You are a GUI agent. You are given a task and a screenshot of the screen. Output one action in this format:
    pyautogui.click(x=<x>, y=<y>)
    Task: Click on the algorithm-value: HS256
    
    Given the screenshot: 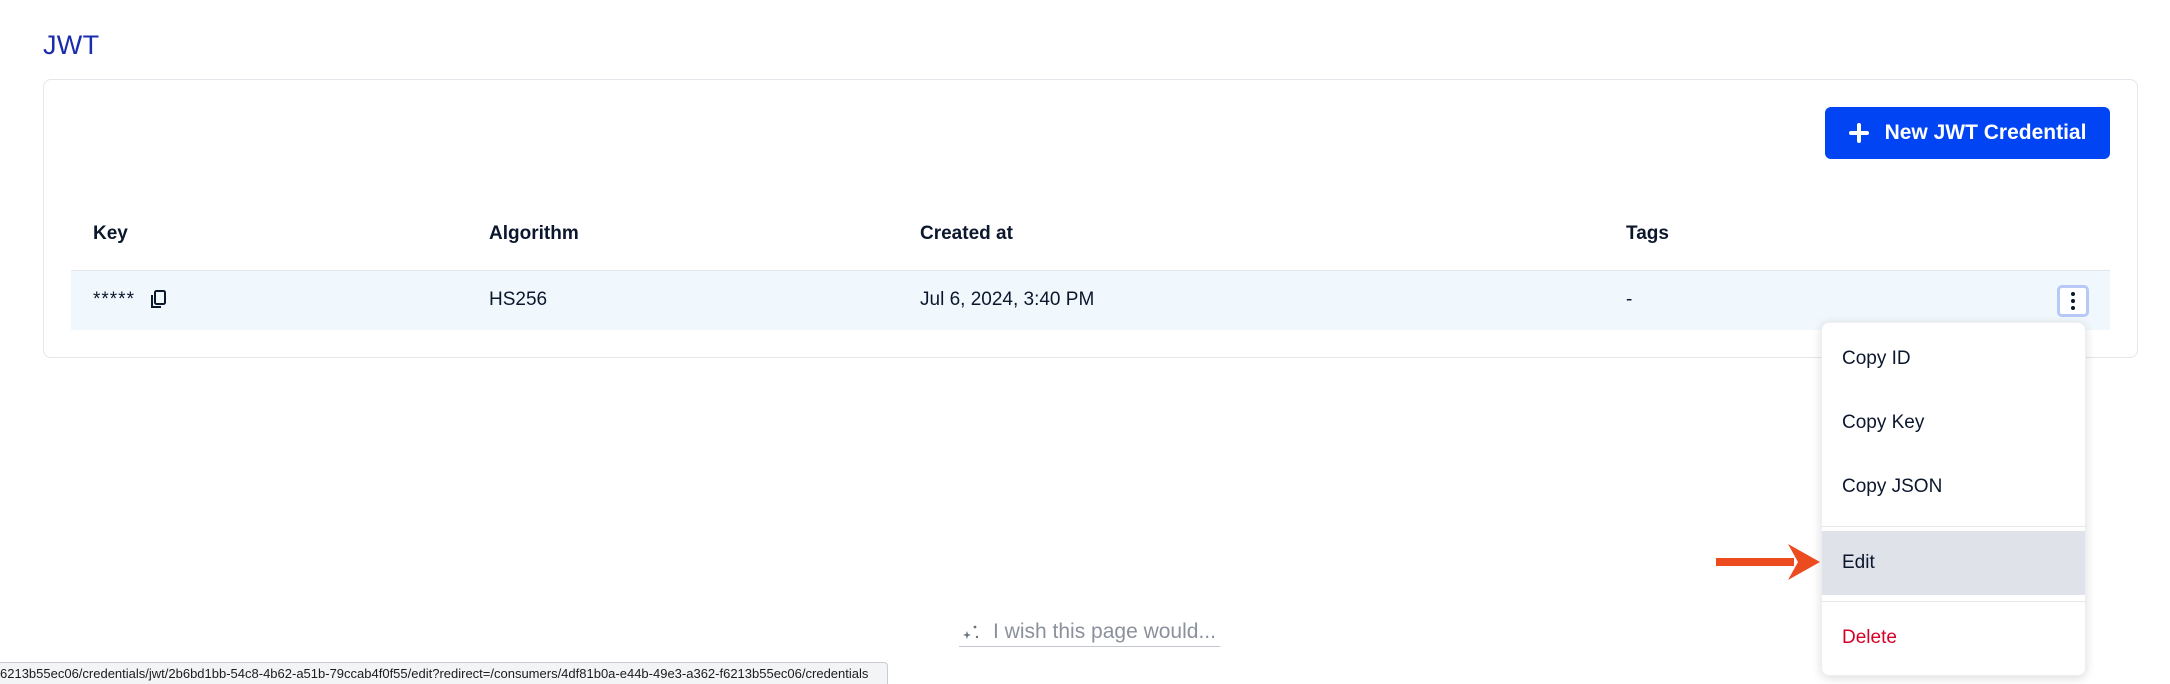 What is the action you would take?
    pyautogui.click(x=518, y=299)
    